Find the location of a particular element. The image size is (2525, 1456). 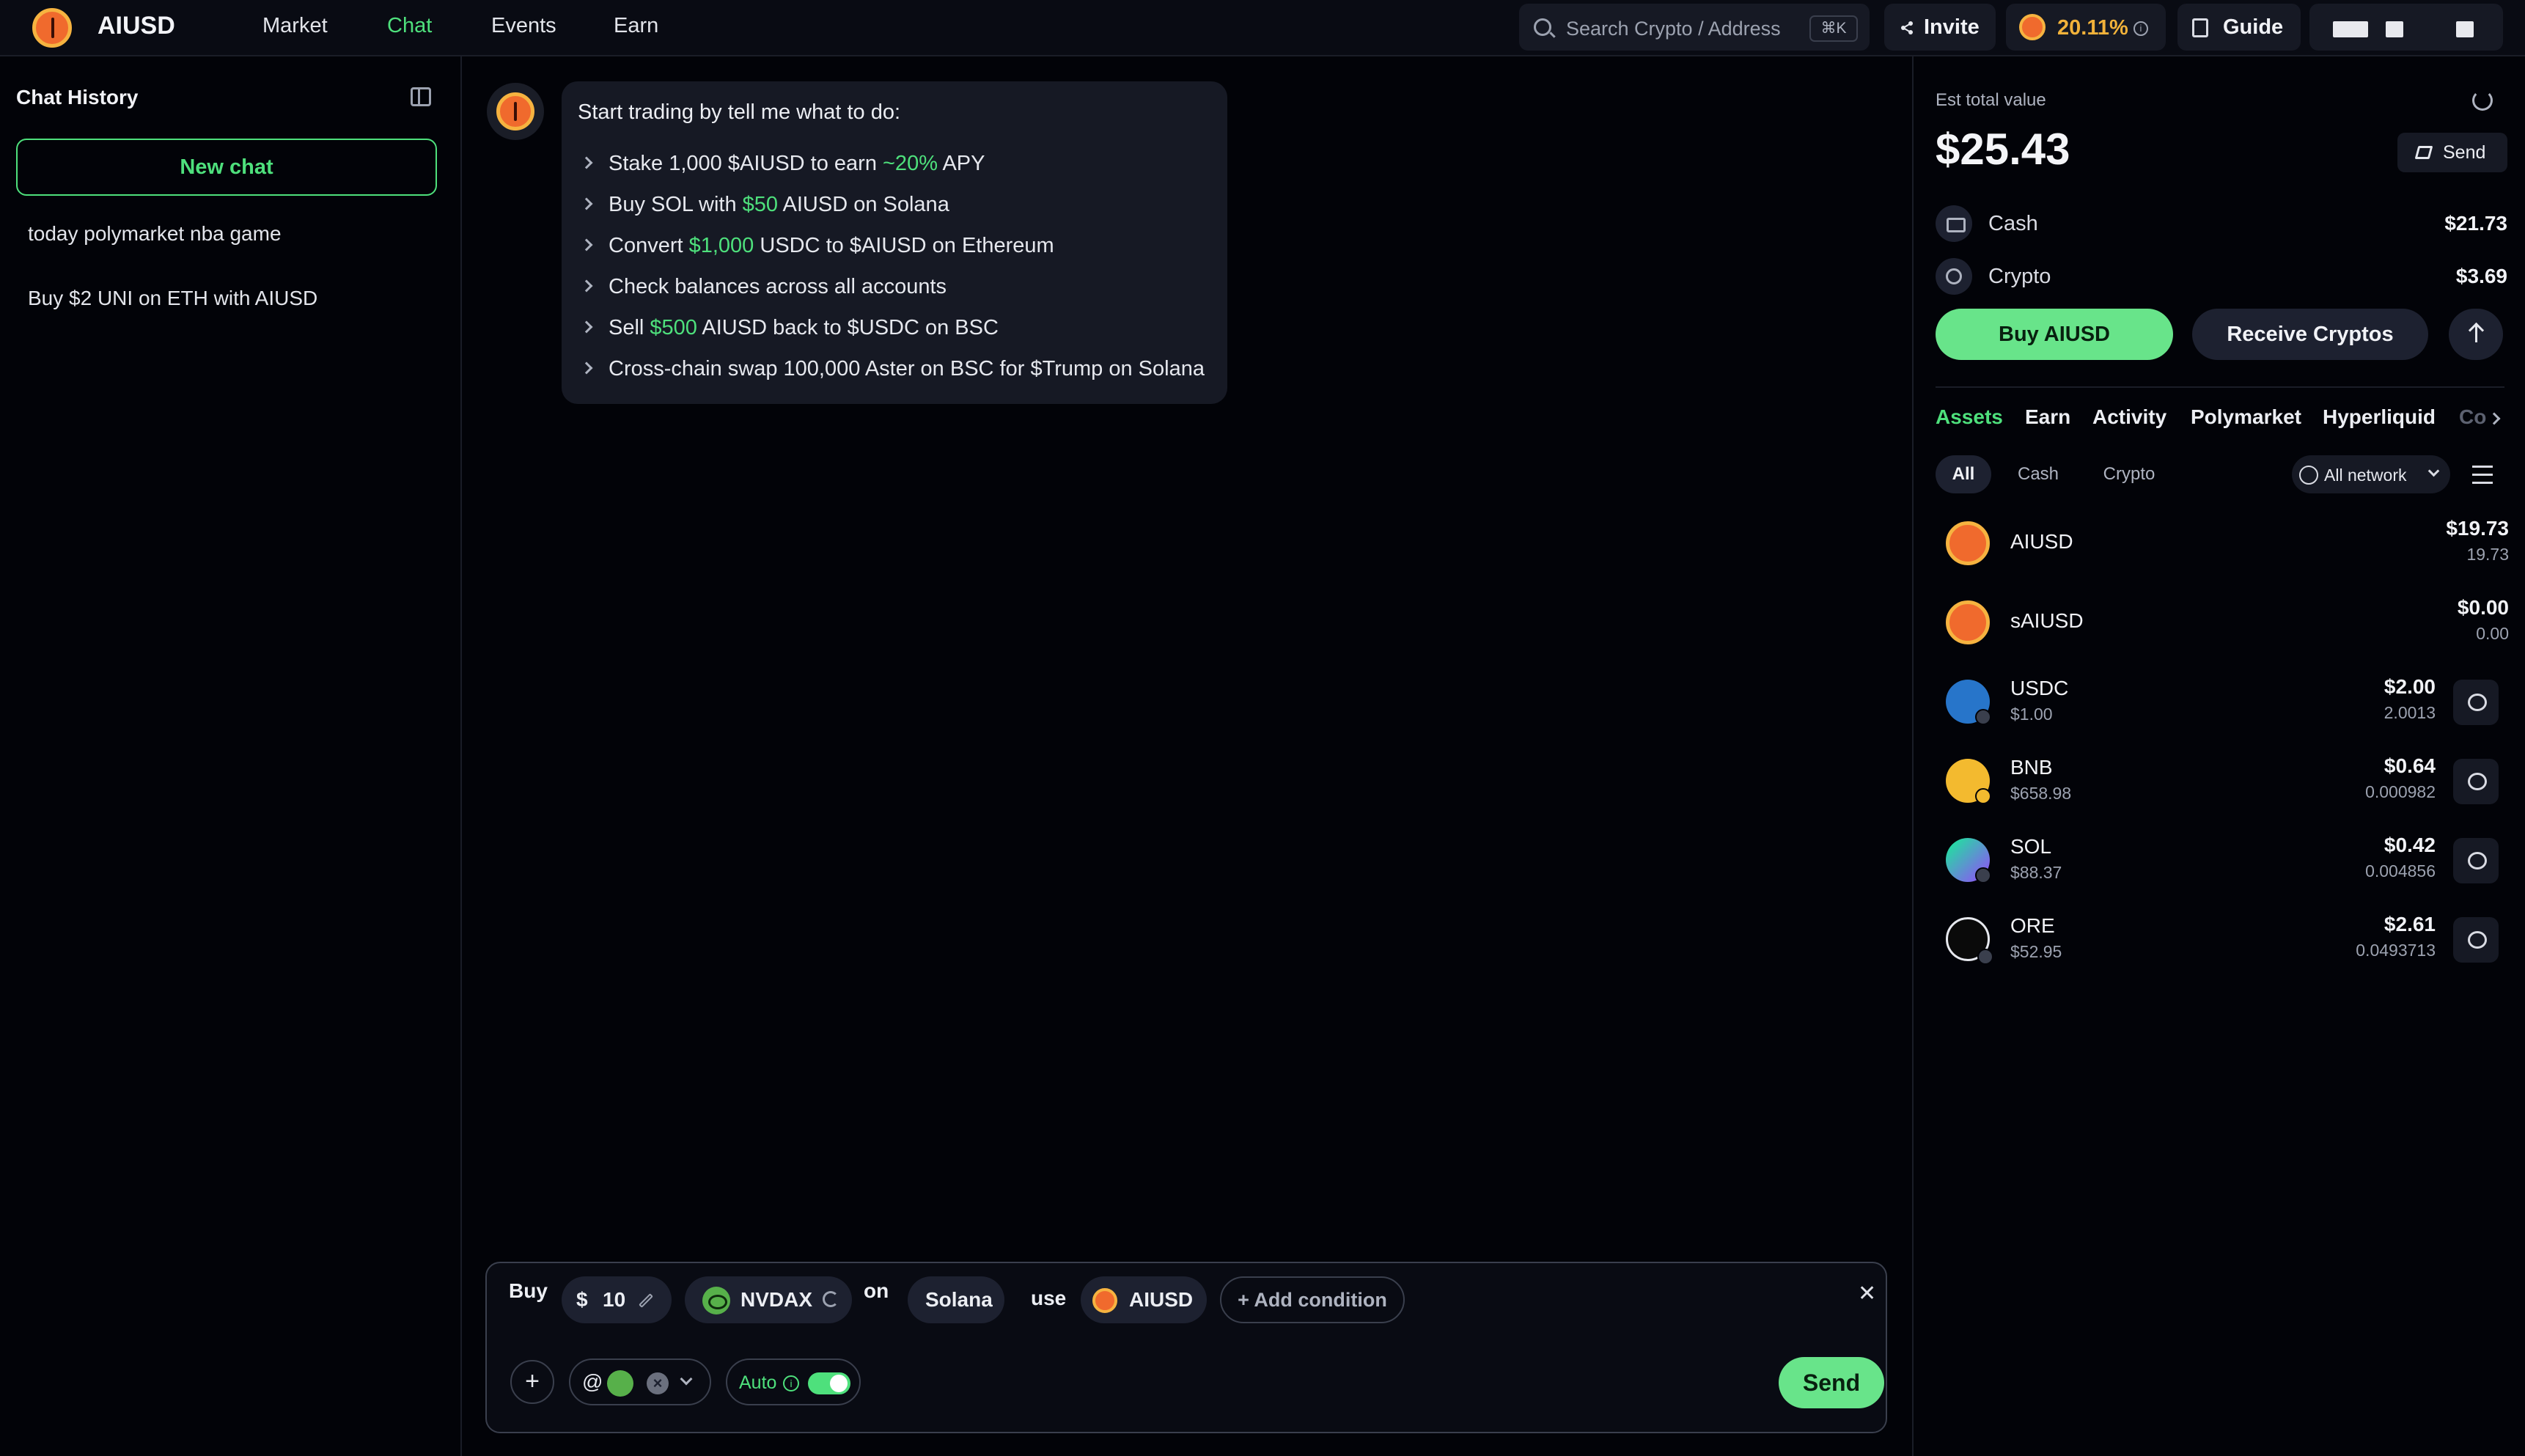

refresh-icon is located at coordinates (2483, 100).